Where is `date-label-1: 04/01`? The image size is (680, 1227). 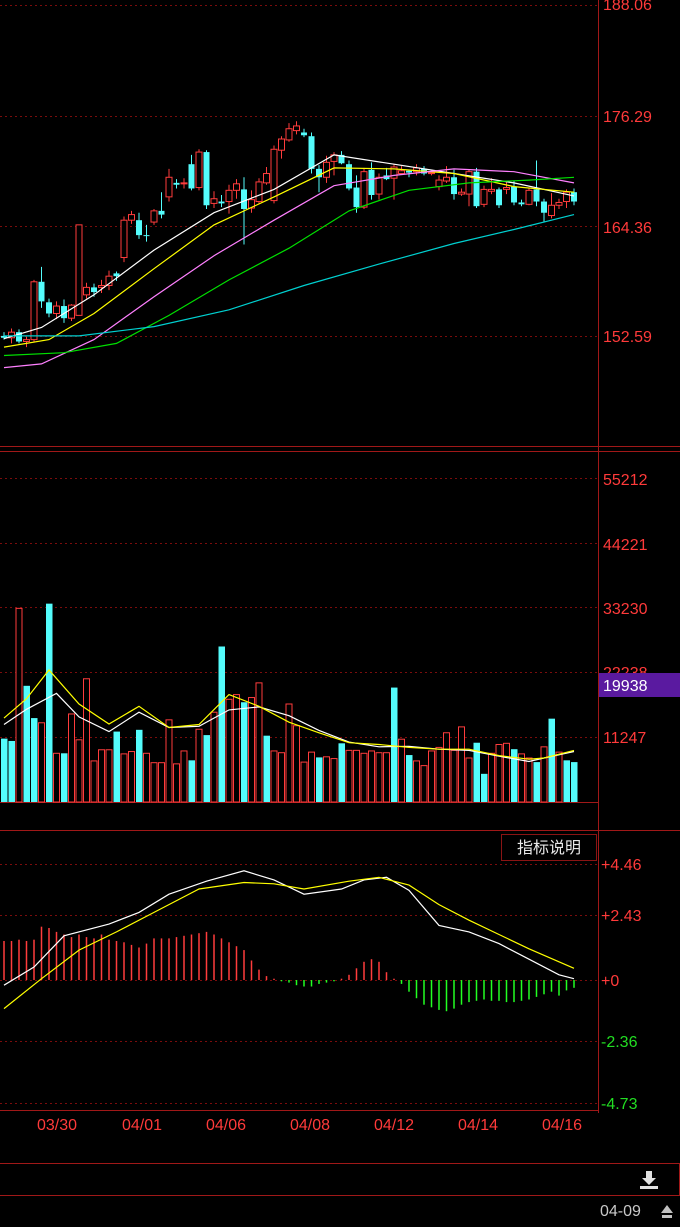
date-label-1: 04/01 is located at coordinates (142, 1125).